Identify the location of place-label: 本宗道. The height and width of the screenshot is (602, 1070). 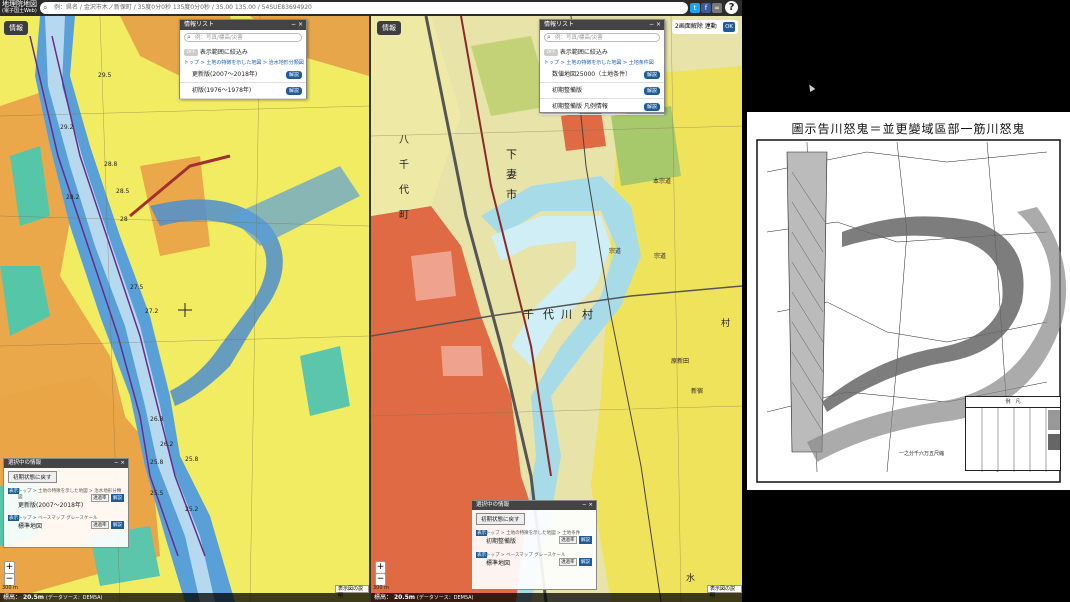
(662, 181).